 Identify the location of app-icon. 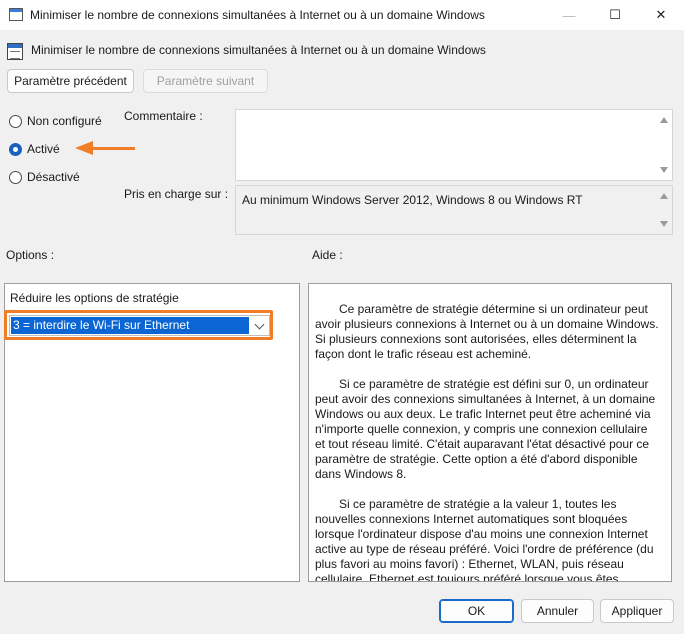
(16, 14).